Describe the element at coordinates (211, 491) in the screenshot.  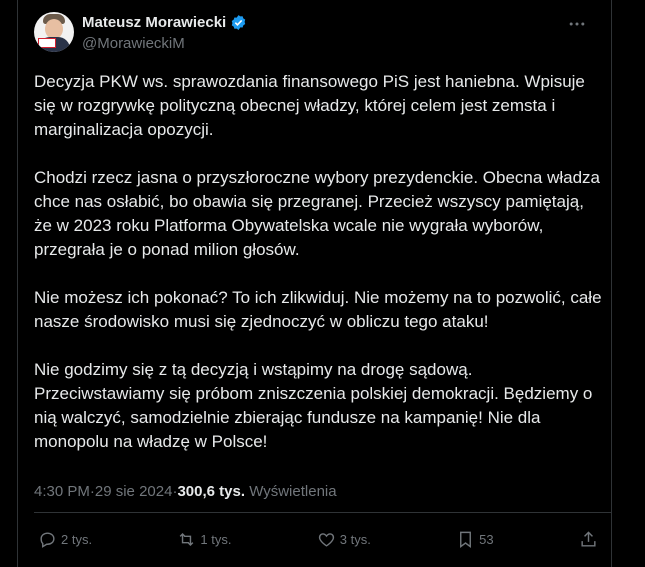
I see `views-count: 300,6 tys.` at that location.